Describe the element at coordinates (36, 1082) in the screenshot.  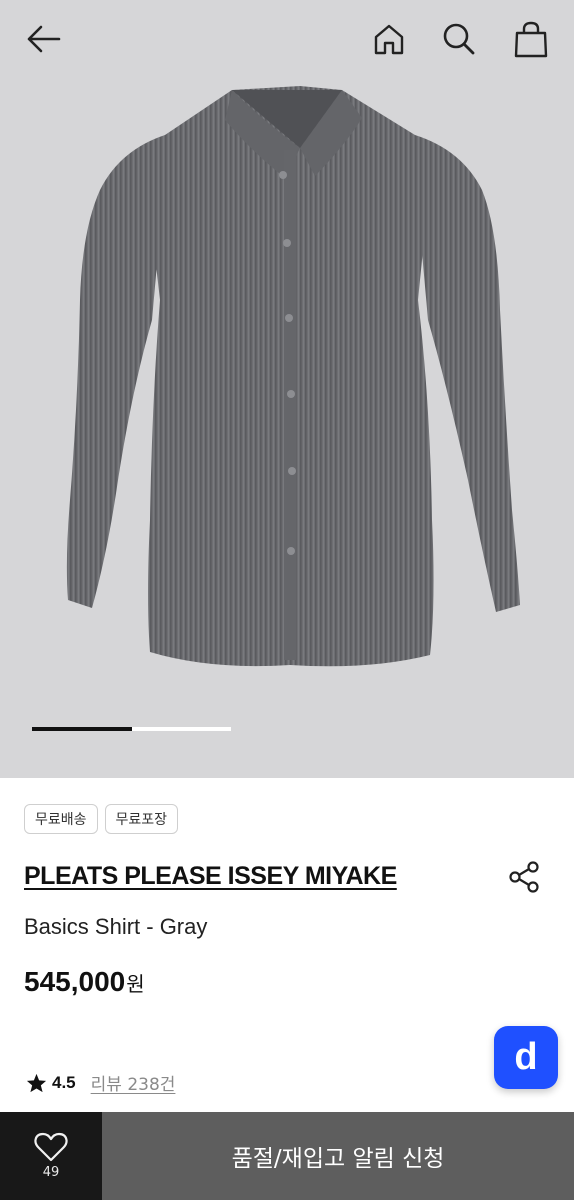
I see `star-icon` at that location.